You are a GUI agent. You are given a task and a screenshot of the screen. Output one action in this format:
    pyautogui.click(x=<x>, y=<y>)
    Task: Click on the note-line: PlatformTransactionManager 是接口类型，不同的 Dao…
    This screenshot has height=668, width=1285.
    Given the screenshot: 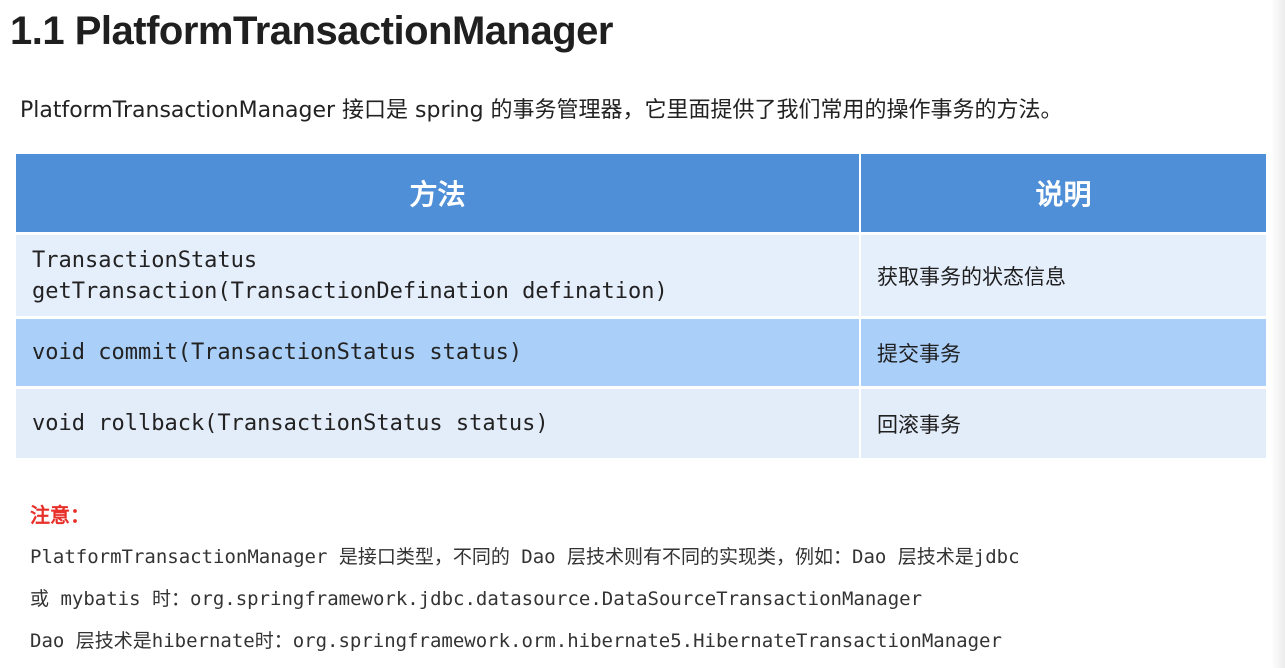 What is the action you would take?
    pyautogui.click(x=525, y=557)
    